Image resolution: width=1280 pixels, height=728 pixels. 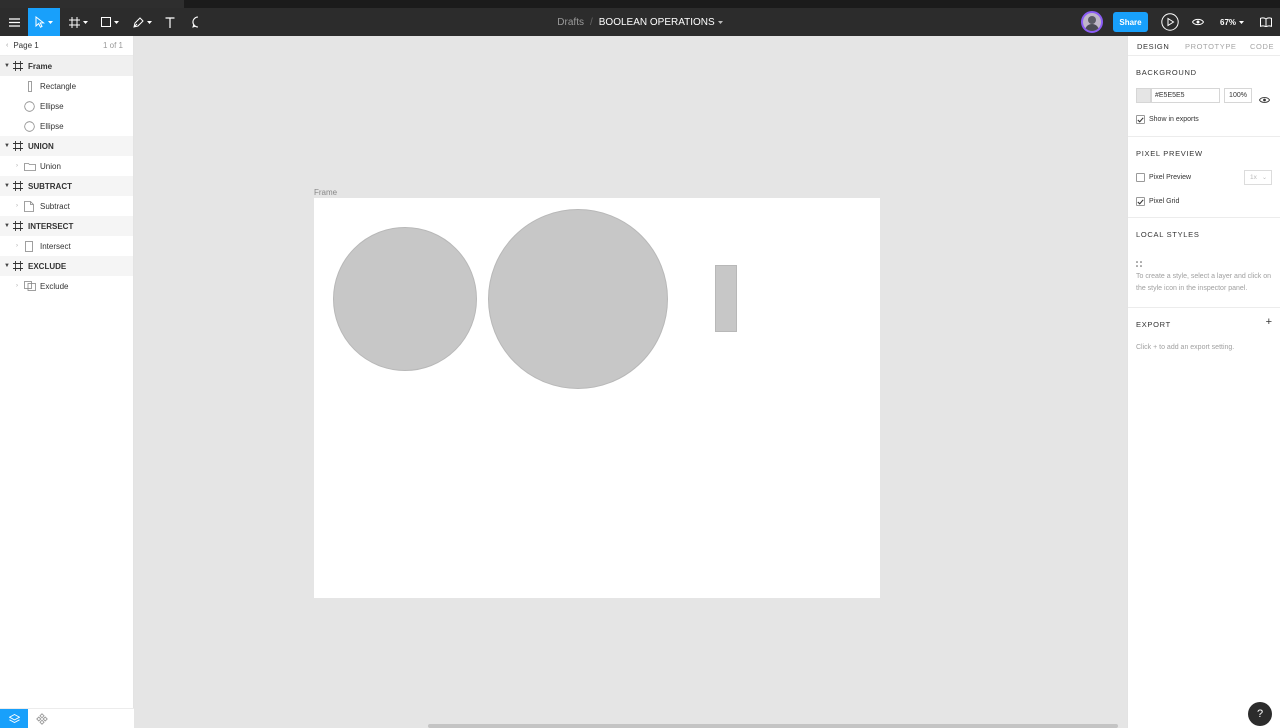 I want to click on pen-icon, so click(x=138, y=22).